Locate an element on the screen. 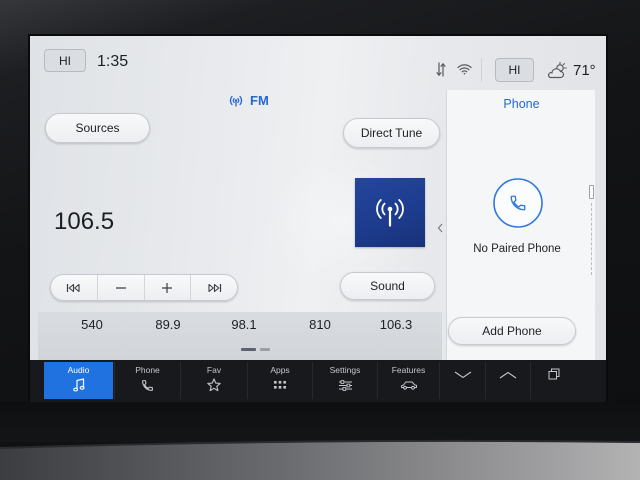 This screenshot has height=480, width=640. scroll-down-button is located at coordinates (462, 380).